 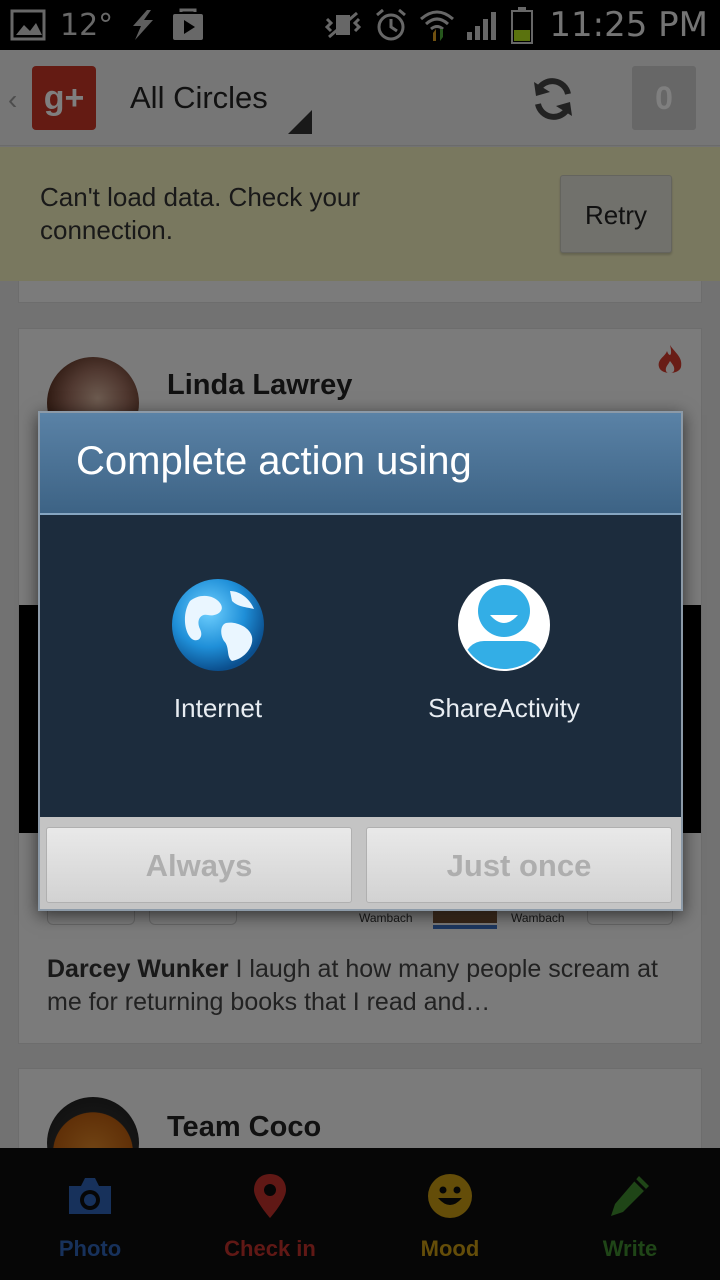 I want to click on just-once-button: Just once, so click(x=519, y=865).